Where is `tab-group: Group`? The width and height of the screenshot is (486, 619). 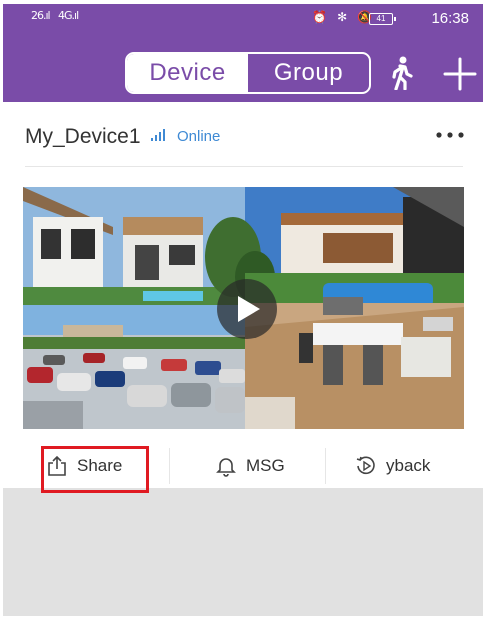 tab-group: Group is located at coordinates (308, 73).